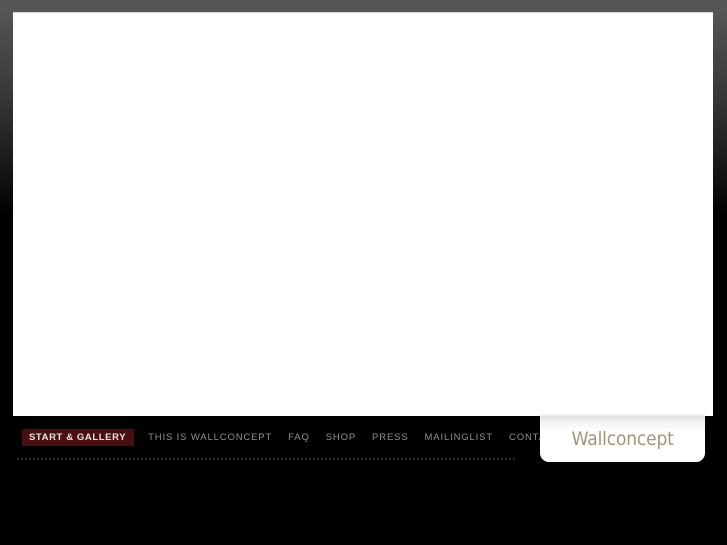  What do you see at coordinates (78, 437) in the screenshot?
I see `nav-item-start-gallery: START & GALLERY` at bounding box center [78, 437].